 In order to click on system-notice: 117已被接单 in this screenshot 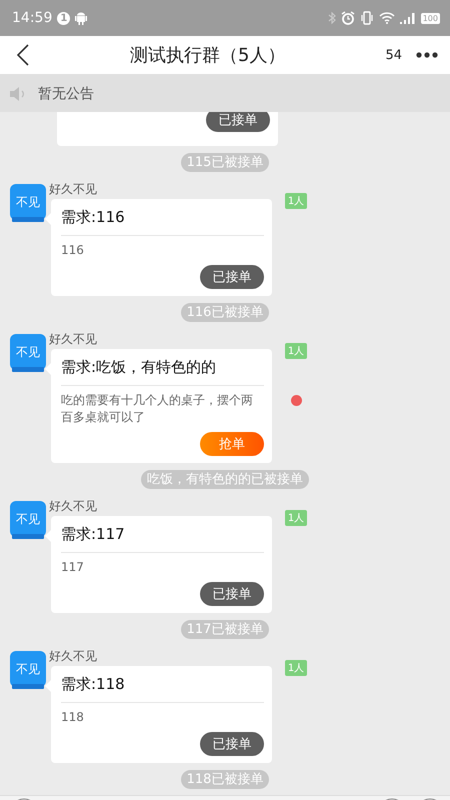, I will do `click(225, 629)`.